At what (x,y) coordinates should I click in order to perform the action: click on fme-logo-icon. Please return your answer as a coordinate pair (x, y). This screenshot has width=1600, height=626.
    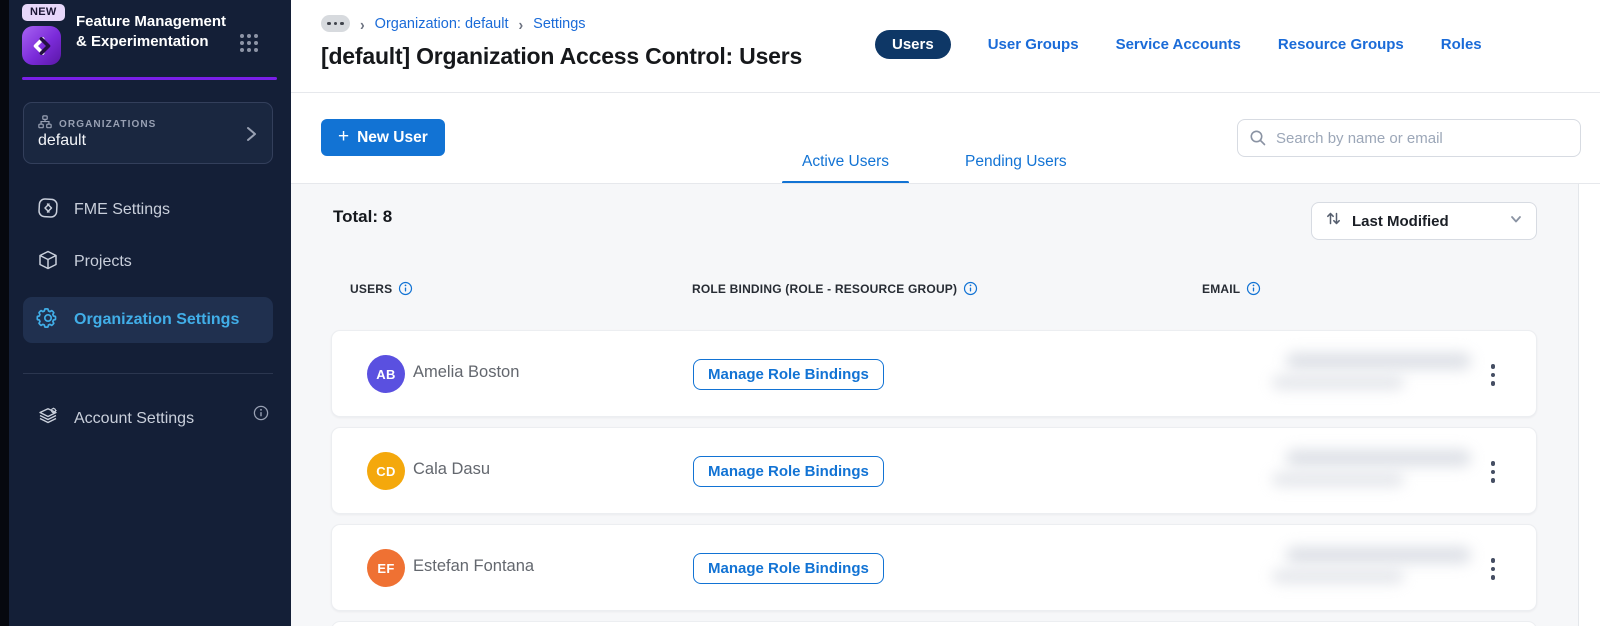
    Looking at the image, I should click on (41, 45).